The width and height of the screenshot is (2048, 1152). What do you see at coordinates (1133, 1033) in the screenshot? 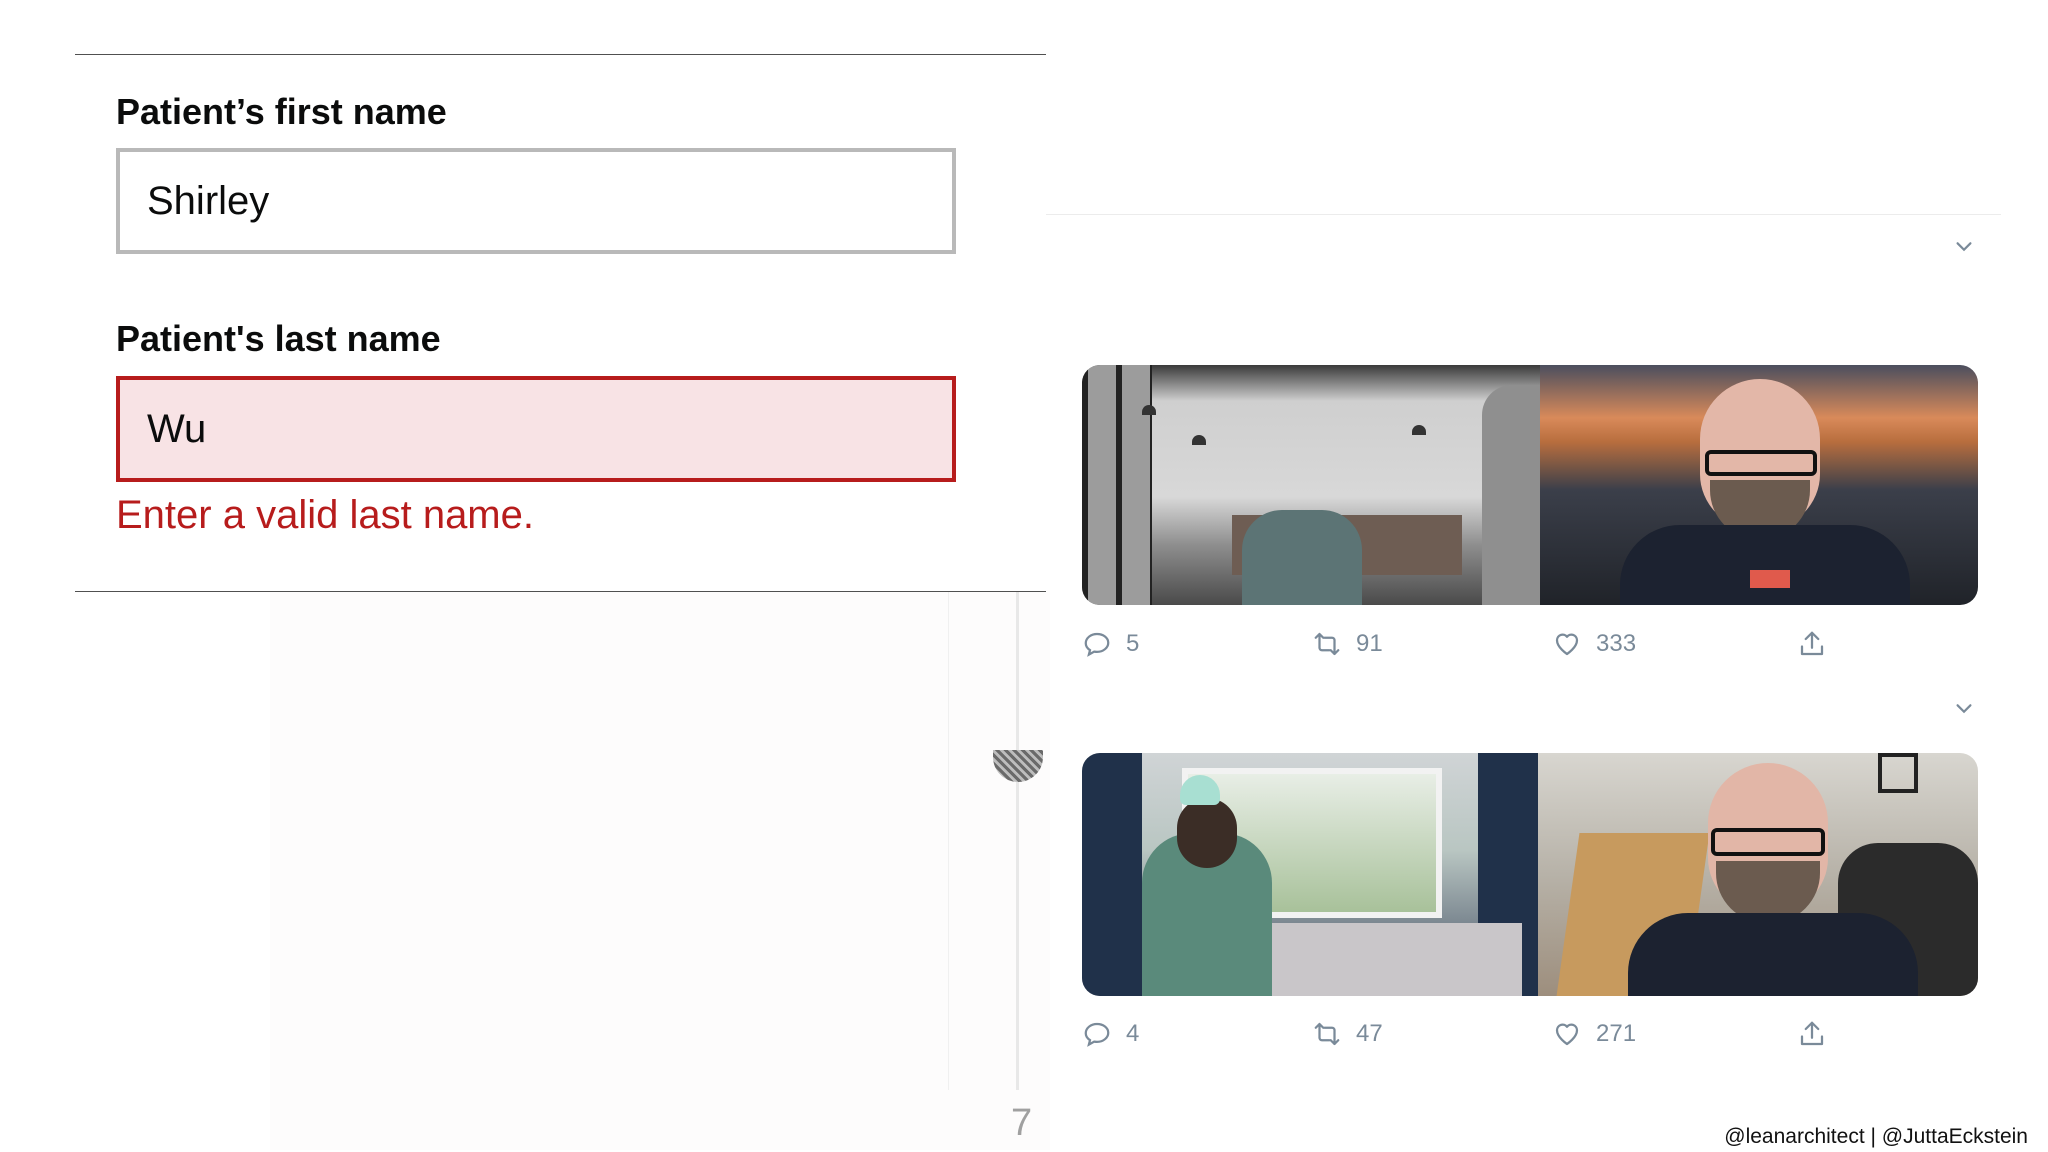
I see `reply-count: 4` at bounding box center [1133, 1033].